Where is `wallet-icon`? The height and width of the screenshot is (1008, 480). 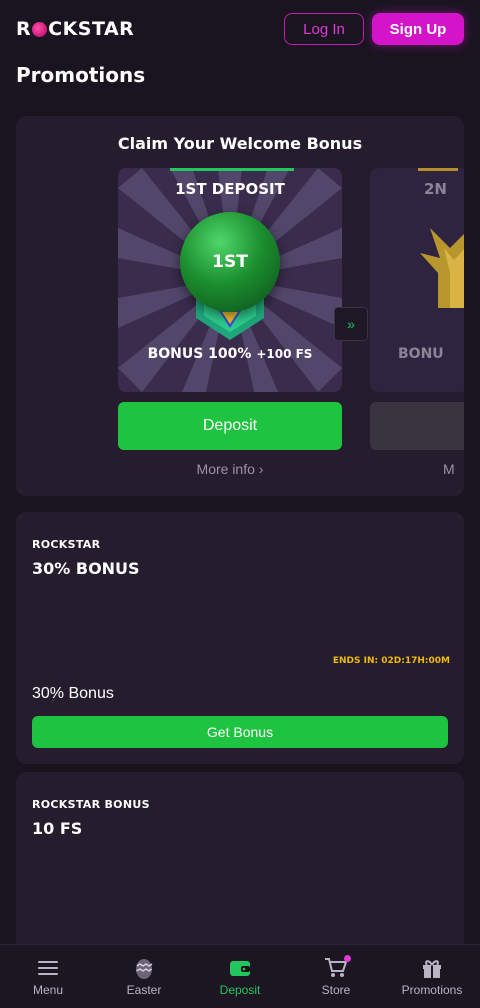
wallet-icon is located at coordinates (240, 968).